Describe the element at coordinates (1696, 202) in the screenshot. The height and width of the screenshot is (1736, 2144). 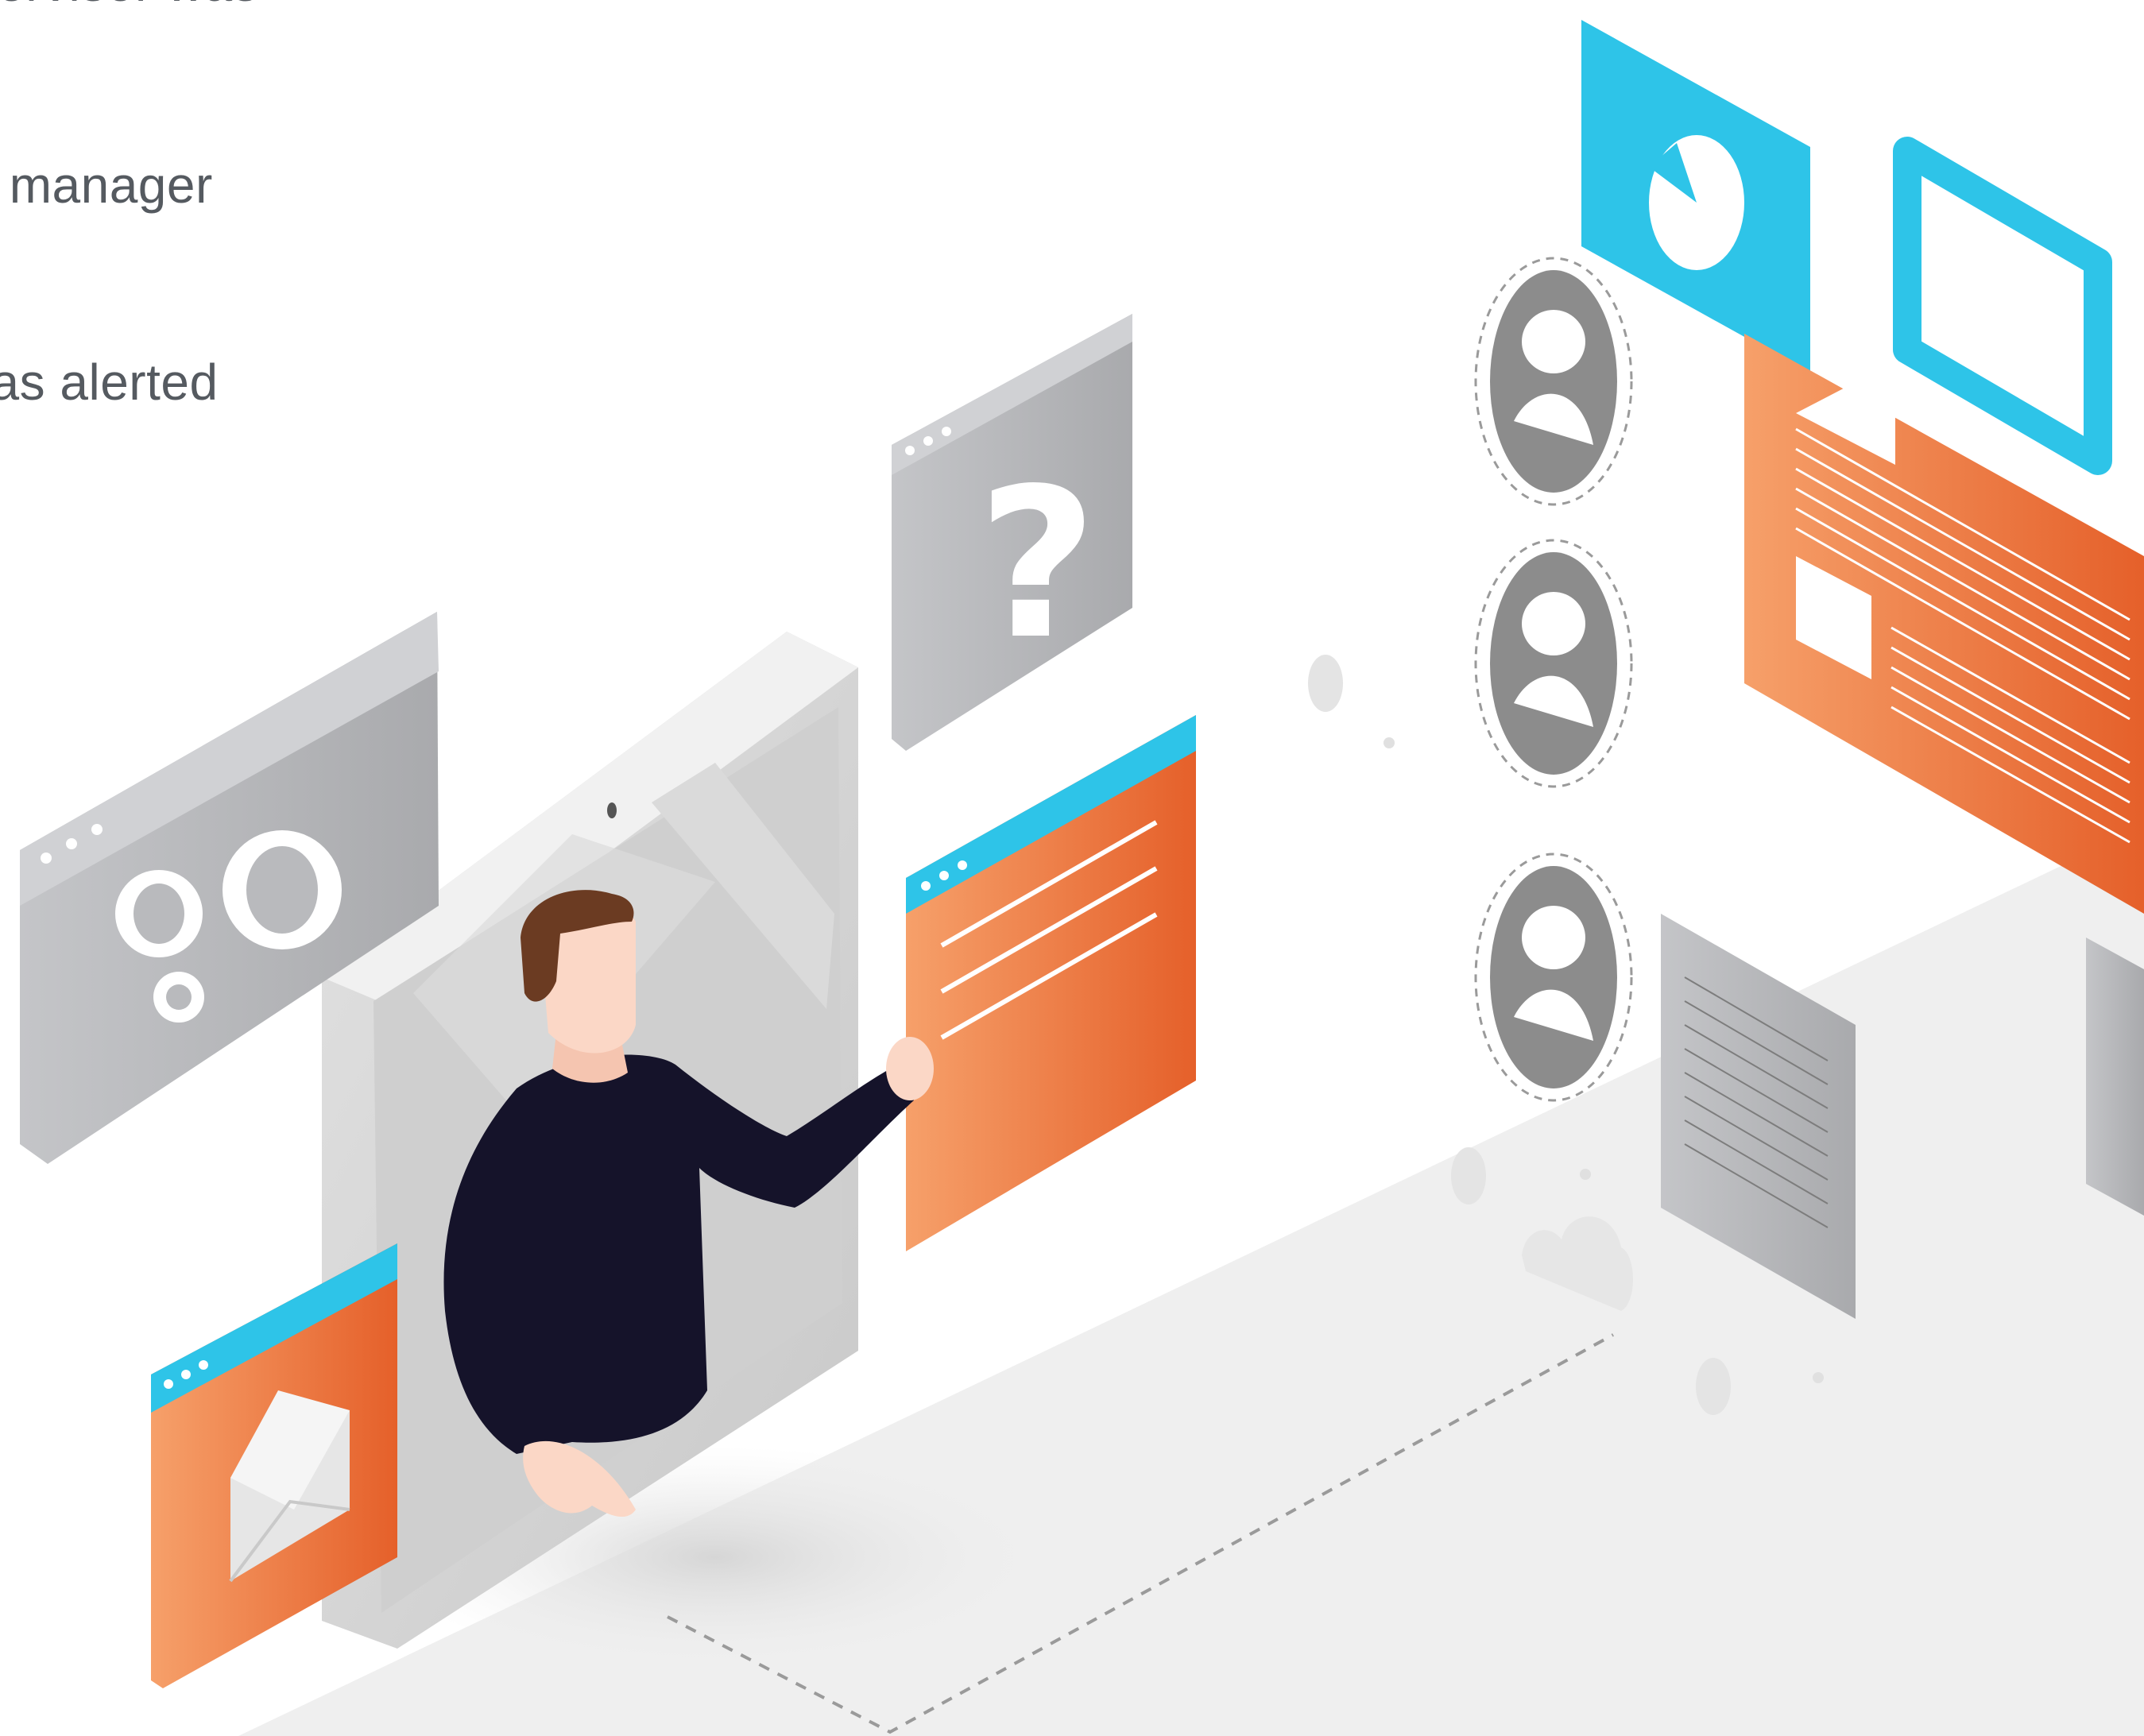
I see `pie-chart-icon` at that location.